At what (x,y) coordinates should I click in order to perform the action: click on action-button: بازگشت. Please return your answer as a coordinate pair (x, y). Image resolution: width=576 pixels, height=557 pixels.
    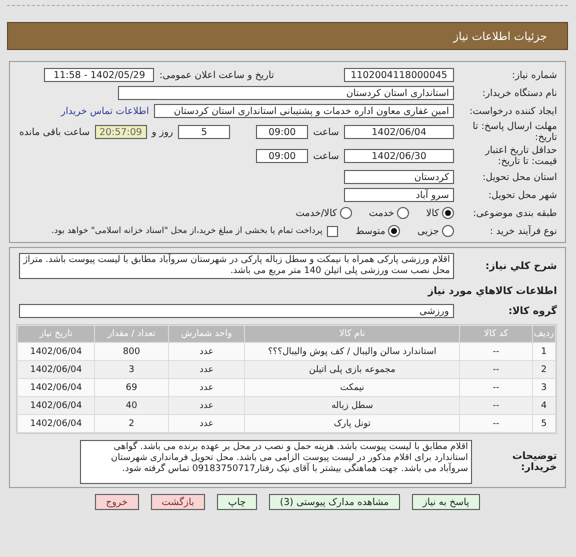
    Looking at the image, I should click on (178, 502).